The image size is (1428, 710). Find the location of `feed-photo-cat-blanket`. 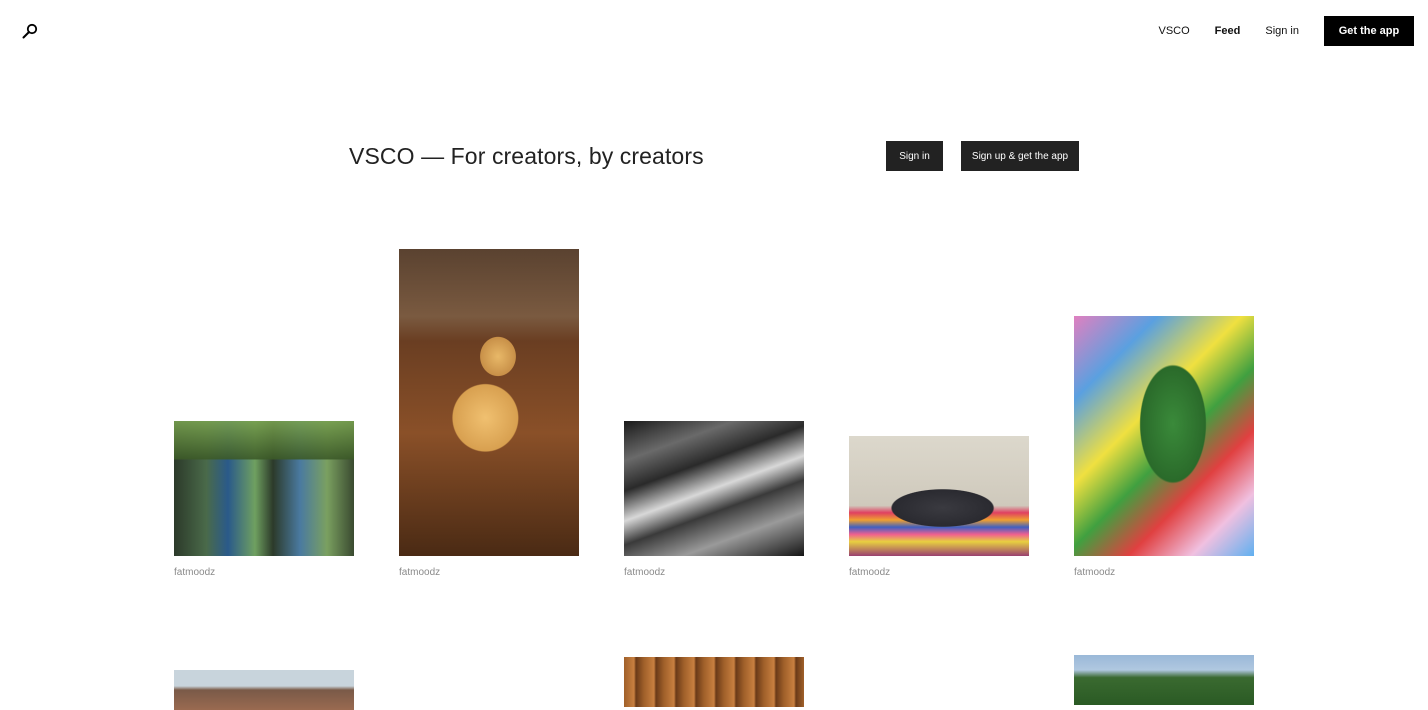

feed-photo-cat-blanket is located at coordinates (939, 496).